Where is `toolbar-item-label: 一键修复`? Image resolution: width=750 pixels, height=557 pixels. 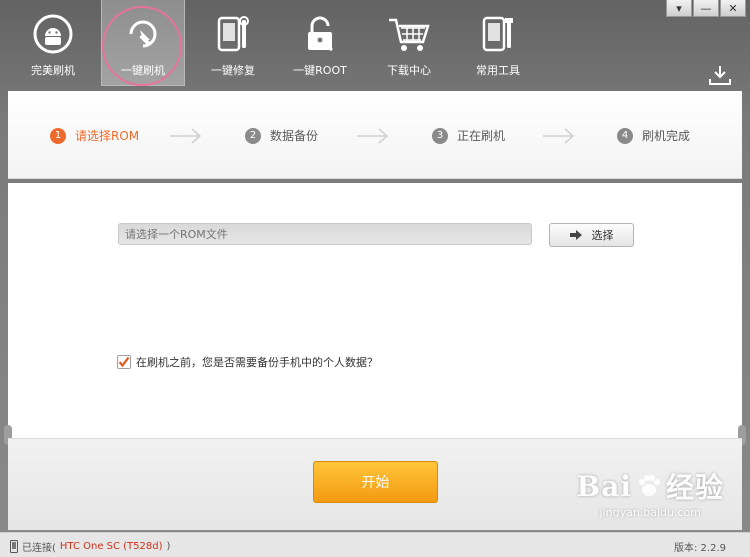 toolbar-item-label: 一键修复 is located at coordinates (233, 70).